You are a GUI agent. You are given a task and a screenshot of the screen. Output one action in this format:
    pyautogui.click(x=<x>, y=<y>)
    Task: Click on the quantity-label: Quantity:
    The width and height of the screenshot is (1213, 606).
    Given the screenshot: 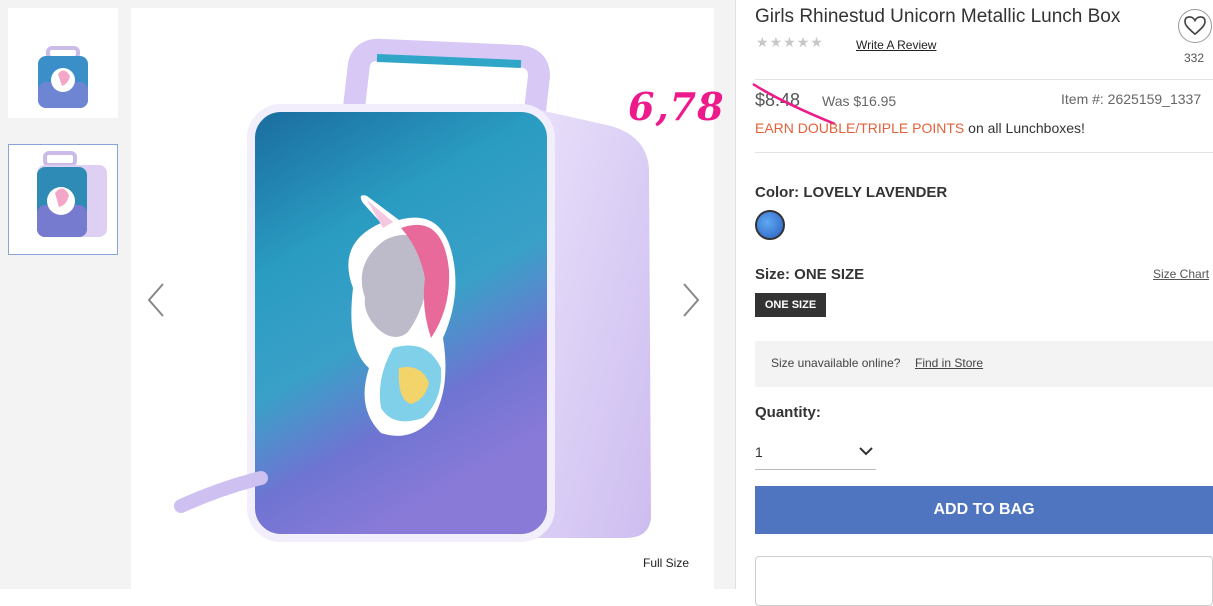 What is the action you would take?
    pyautogui.click(x=788, y=412)
    